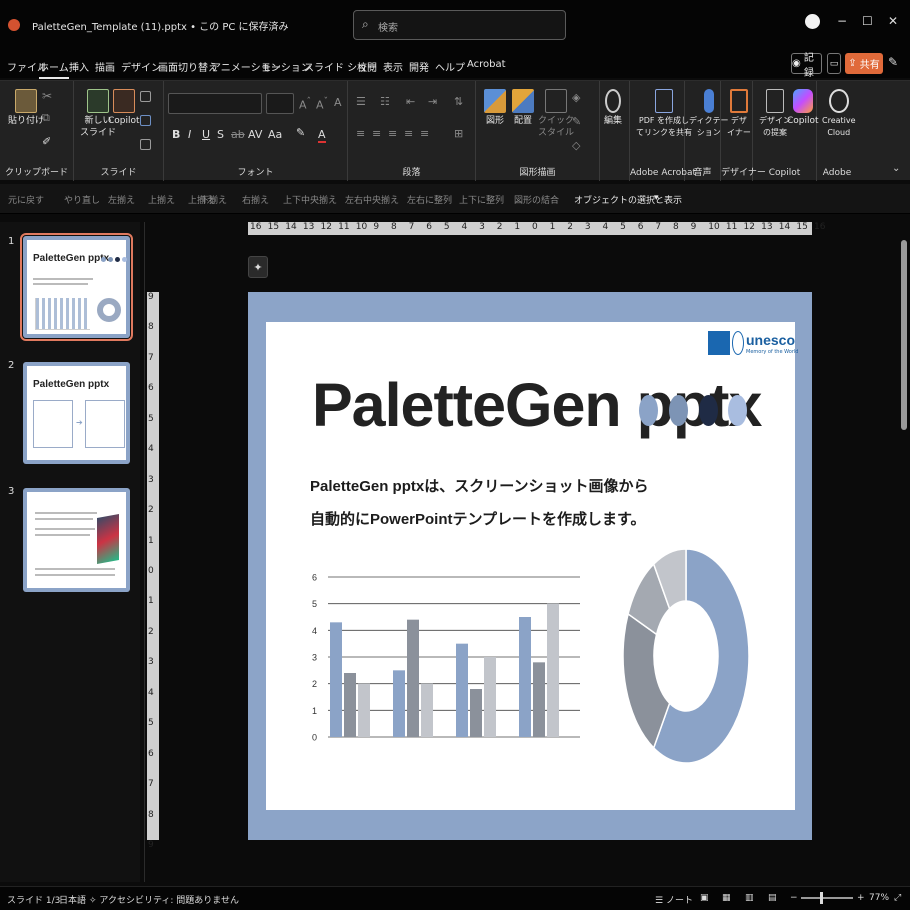  What do you see at coordinates (350, 705) in the screenshot?
I see `bar-series2-cat1` at bounding box center [350, 705].